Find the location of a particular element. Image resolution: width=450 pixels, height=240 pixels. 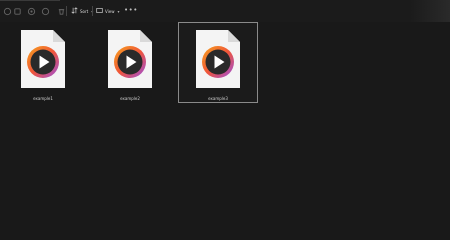

new-icon is located at coordinates (7, 11).